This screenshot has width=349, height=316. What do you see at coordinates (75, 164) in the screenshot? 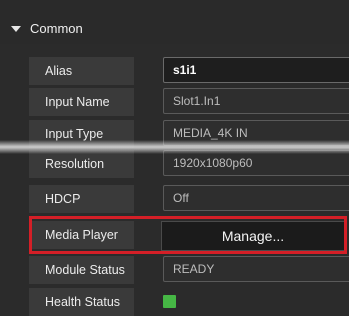
I see `property-label-resolution: Resolution` at bounding box center [75, 164].